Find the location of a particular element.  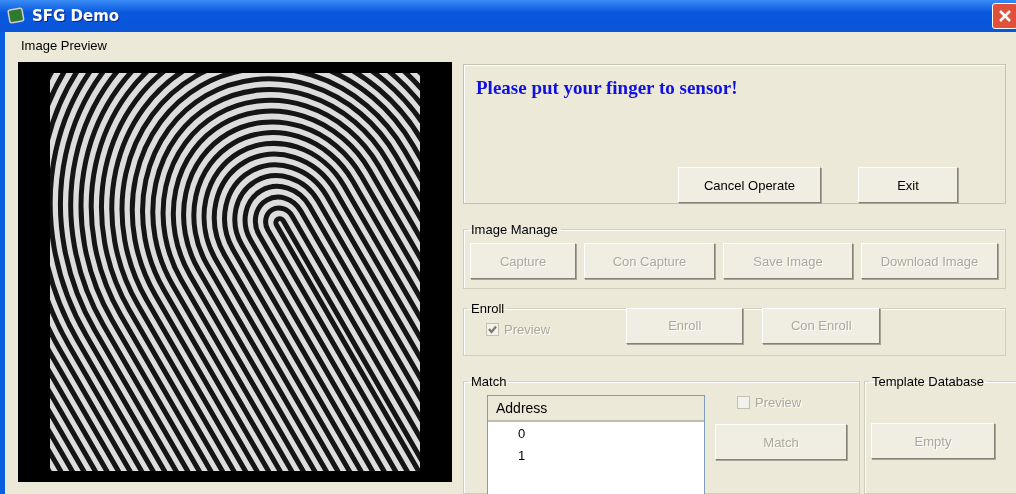

window-title: SFG Demo is located at coordinates (76, 16).